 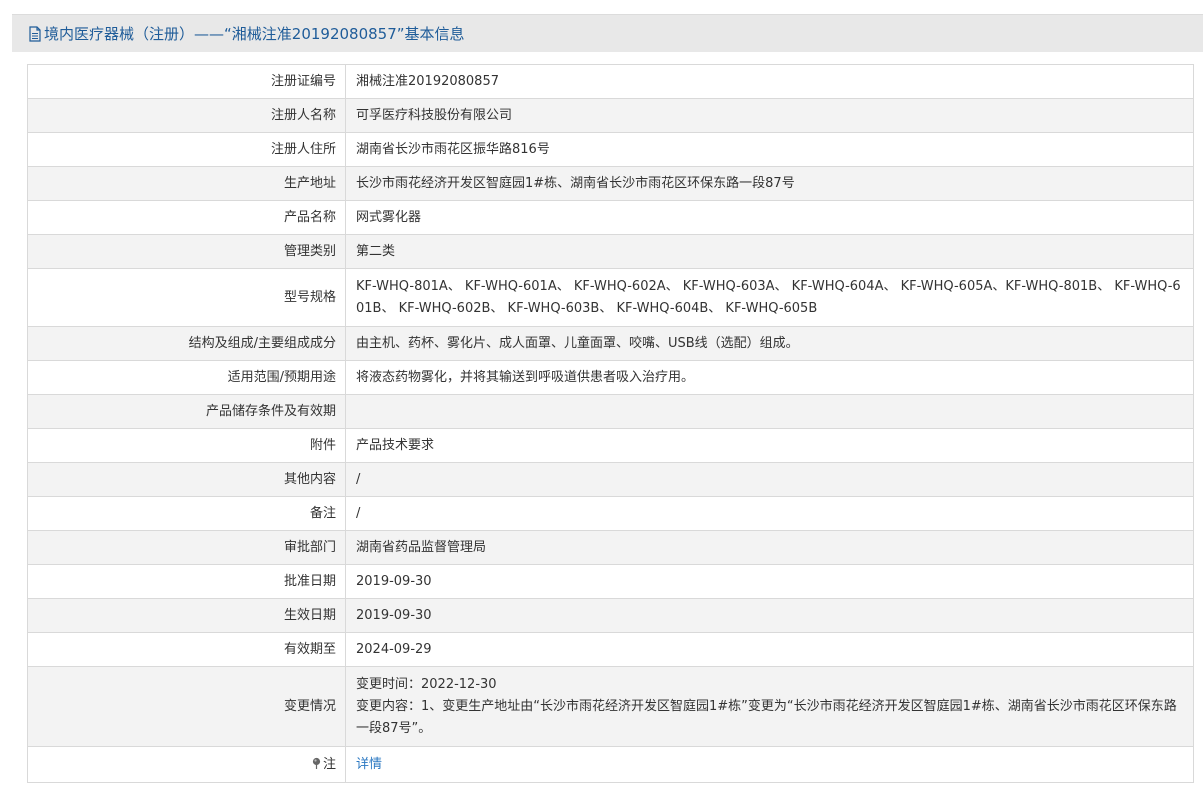 I want to click on table-row: 注册证编号 湘械注准20192080857, so click(x=610, y=81).